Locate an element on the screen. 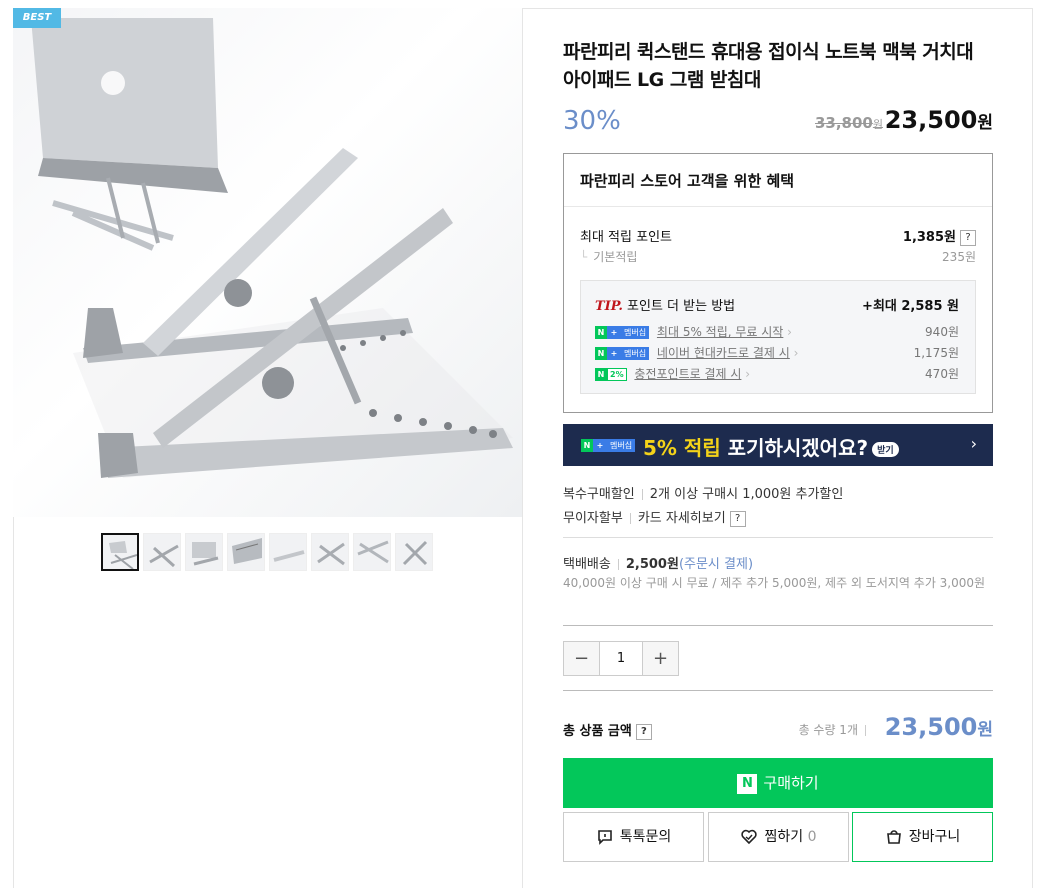  delivery-row: 택배배송 2,500원(주문시 결제) is located at coordinates (658, 562).